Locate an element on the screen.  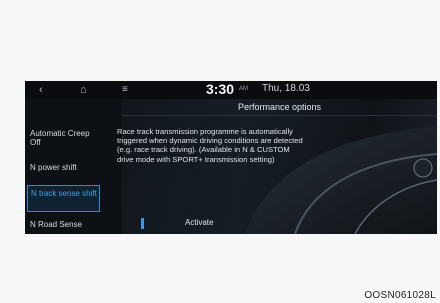
sidebar-item-label: N Road Sense is located at coordinates (56, 224).